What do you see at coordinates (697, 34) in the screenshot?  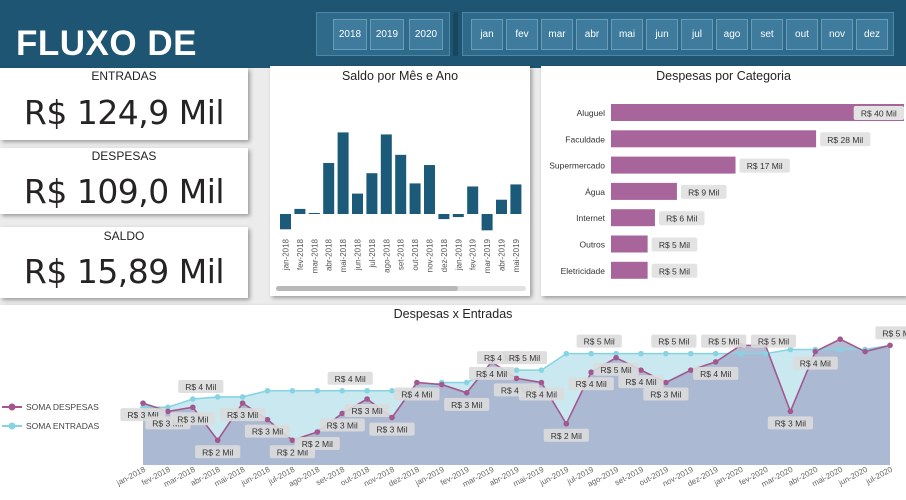 I see `month-button-jul: jul` at bounding box center [697, 34].